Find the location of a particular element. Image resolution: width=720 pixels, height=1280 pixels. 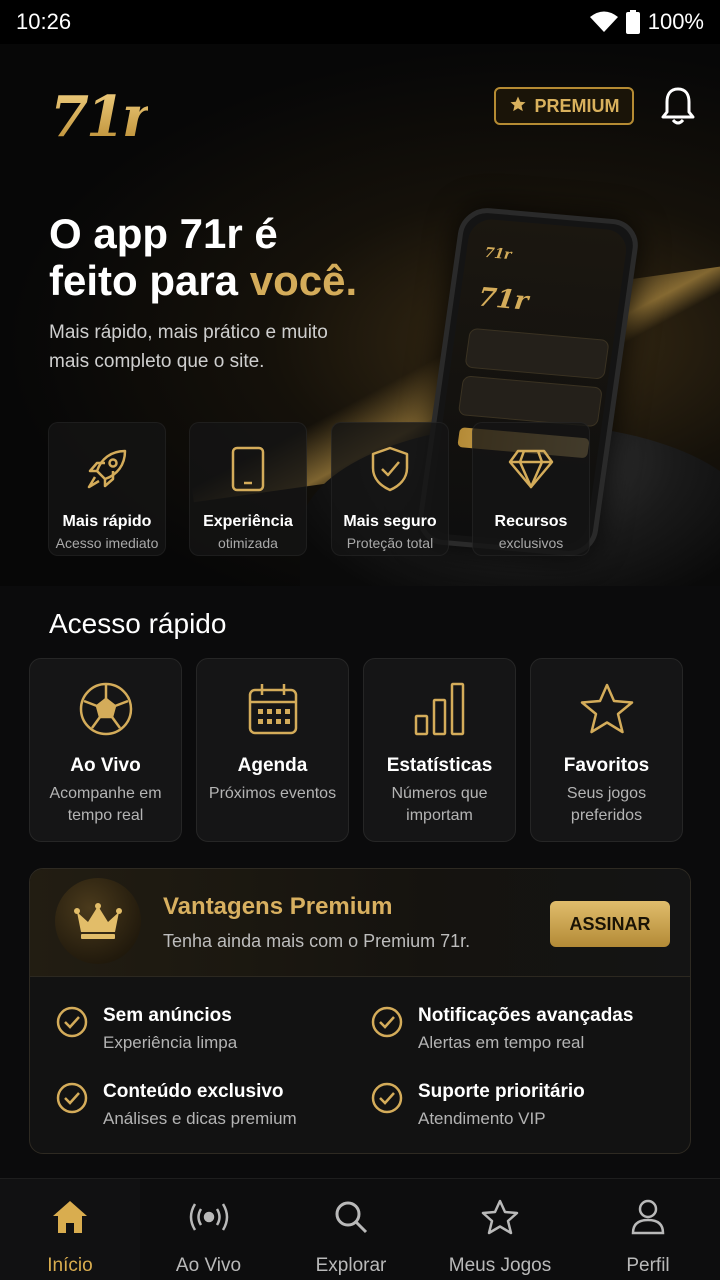

feature-title: Mais rápido is located at coordinates (107, 521).